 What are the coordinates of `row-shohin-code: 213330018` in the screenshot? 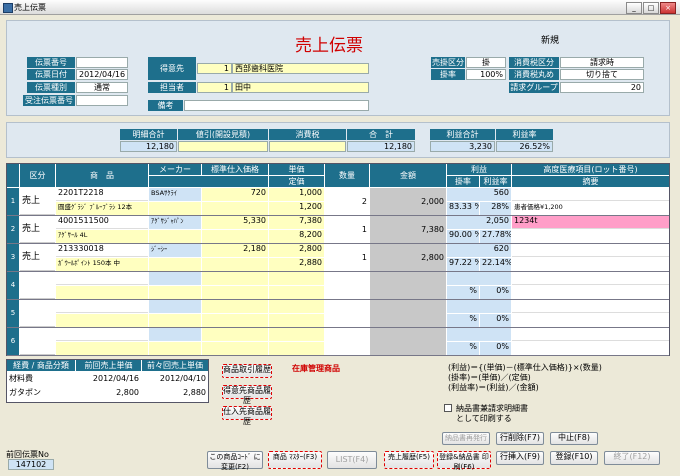 It's located at (102, 250).